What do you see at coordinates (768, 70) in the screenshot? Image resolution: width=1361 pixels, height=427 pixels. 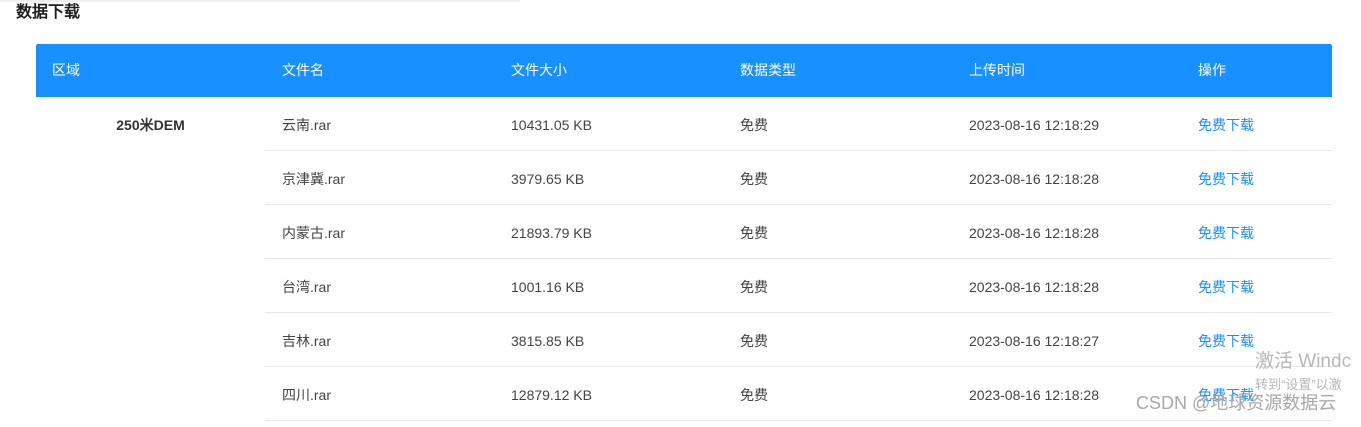 I see `header-datatype: 数据类型` at bounding box center [768, 70].